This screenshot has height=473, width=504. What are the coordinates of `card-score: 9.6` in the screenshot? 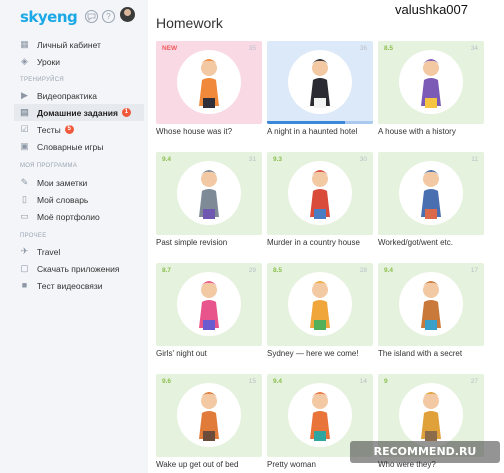 It's located at (167, 381).